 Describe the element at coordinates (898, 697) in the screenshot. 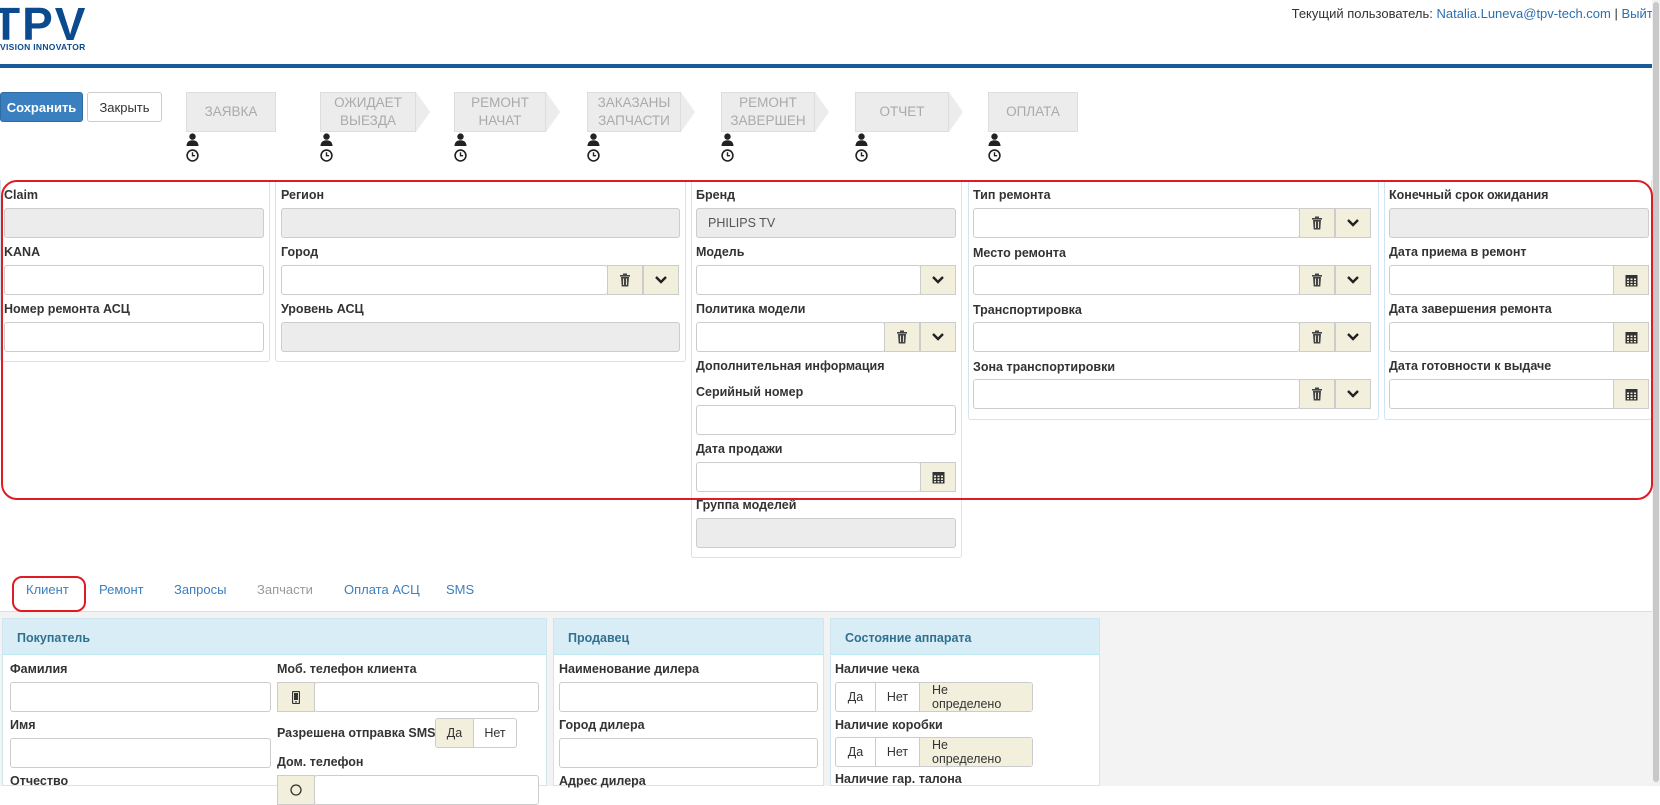

I see `receipt-no-option: Нет` at that location.